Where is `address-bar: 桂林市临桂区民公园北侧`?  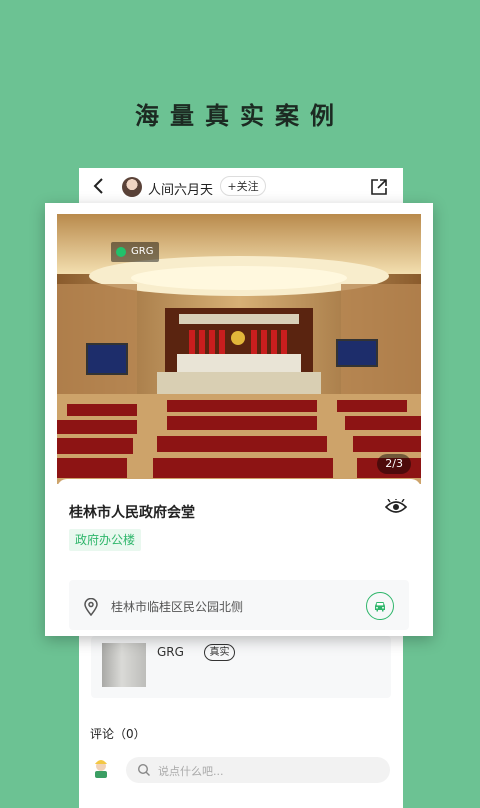
address-bar: 桂林市临桂区民公园北侧 is located at coordinates (239, 605).